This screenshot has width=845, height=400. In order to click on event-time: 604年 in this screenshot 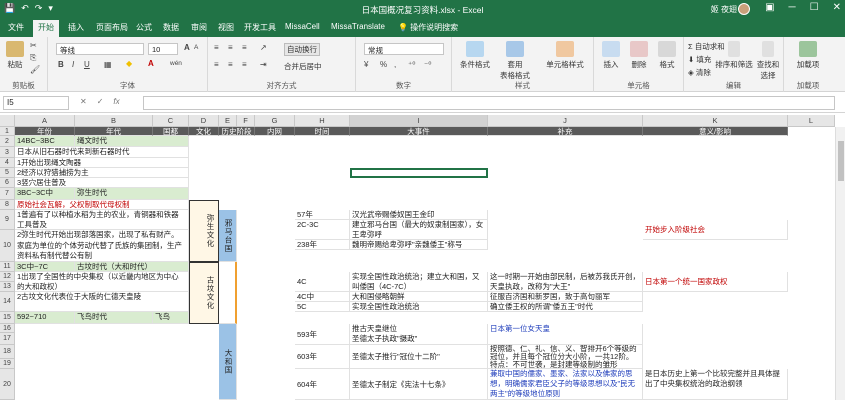, I will do `click(322, 384)`.